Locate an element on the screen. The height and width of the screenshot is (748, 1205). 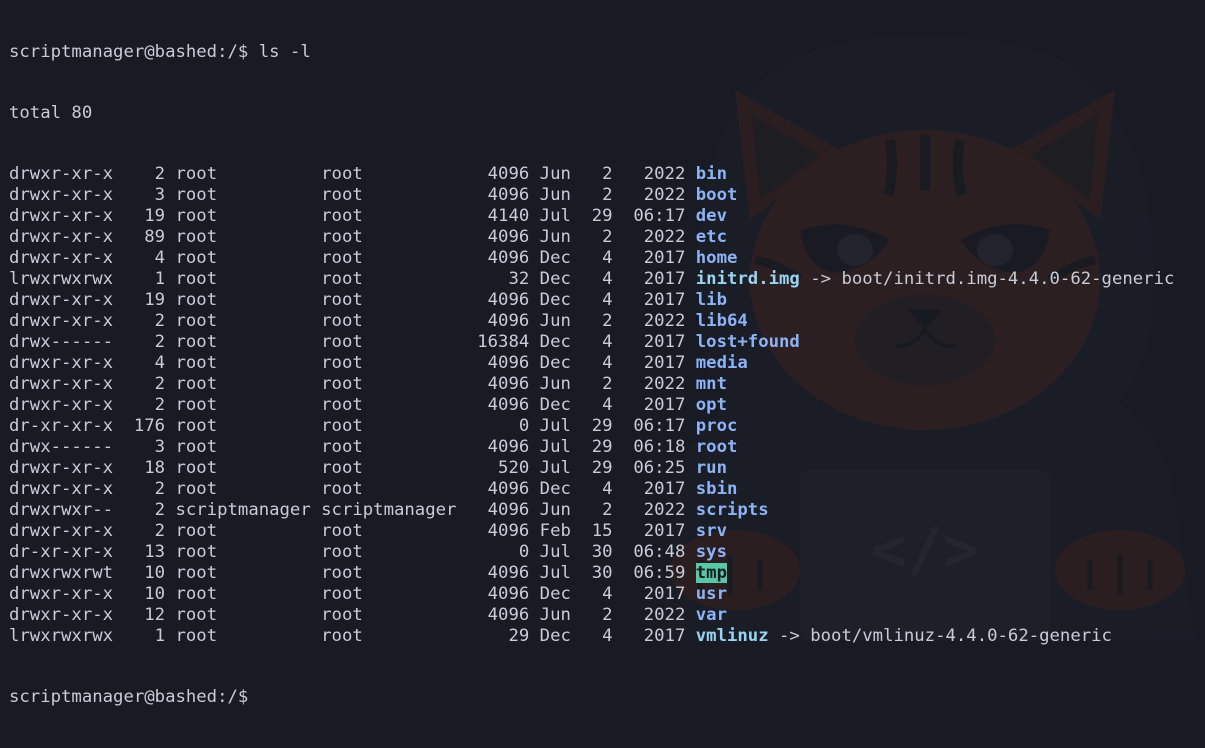
directory-name: scripts is located at coordinates (732, 510).